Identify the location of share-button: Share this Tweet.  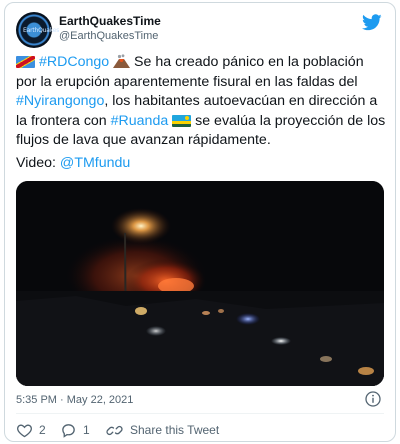
(162, 430).